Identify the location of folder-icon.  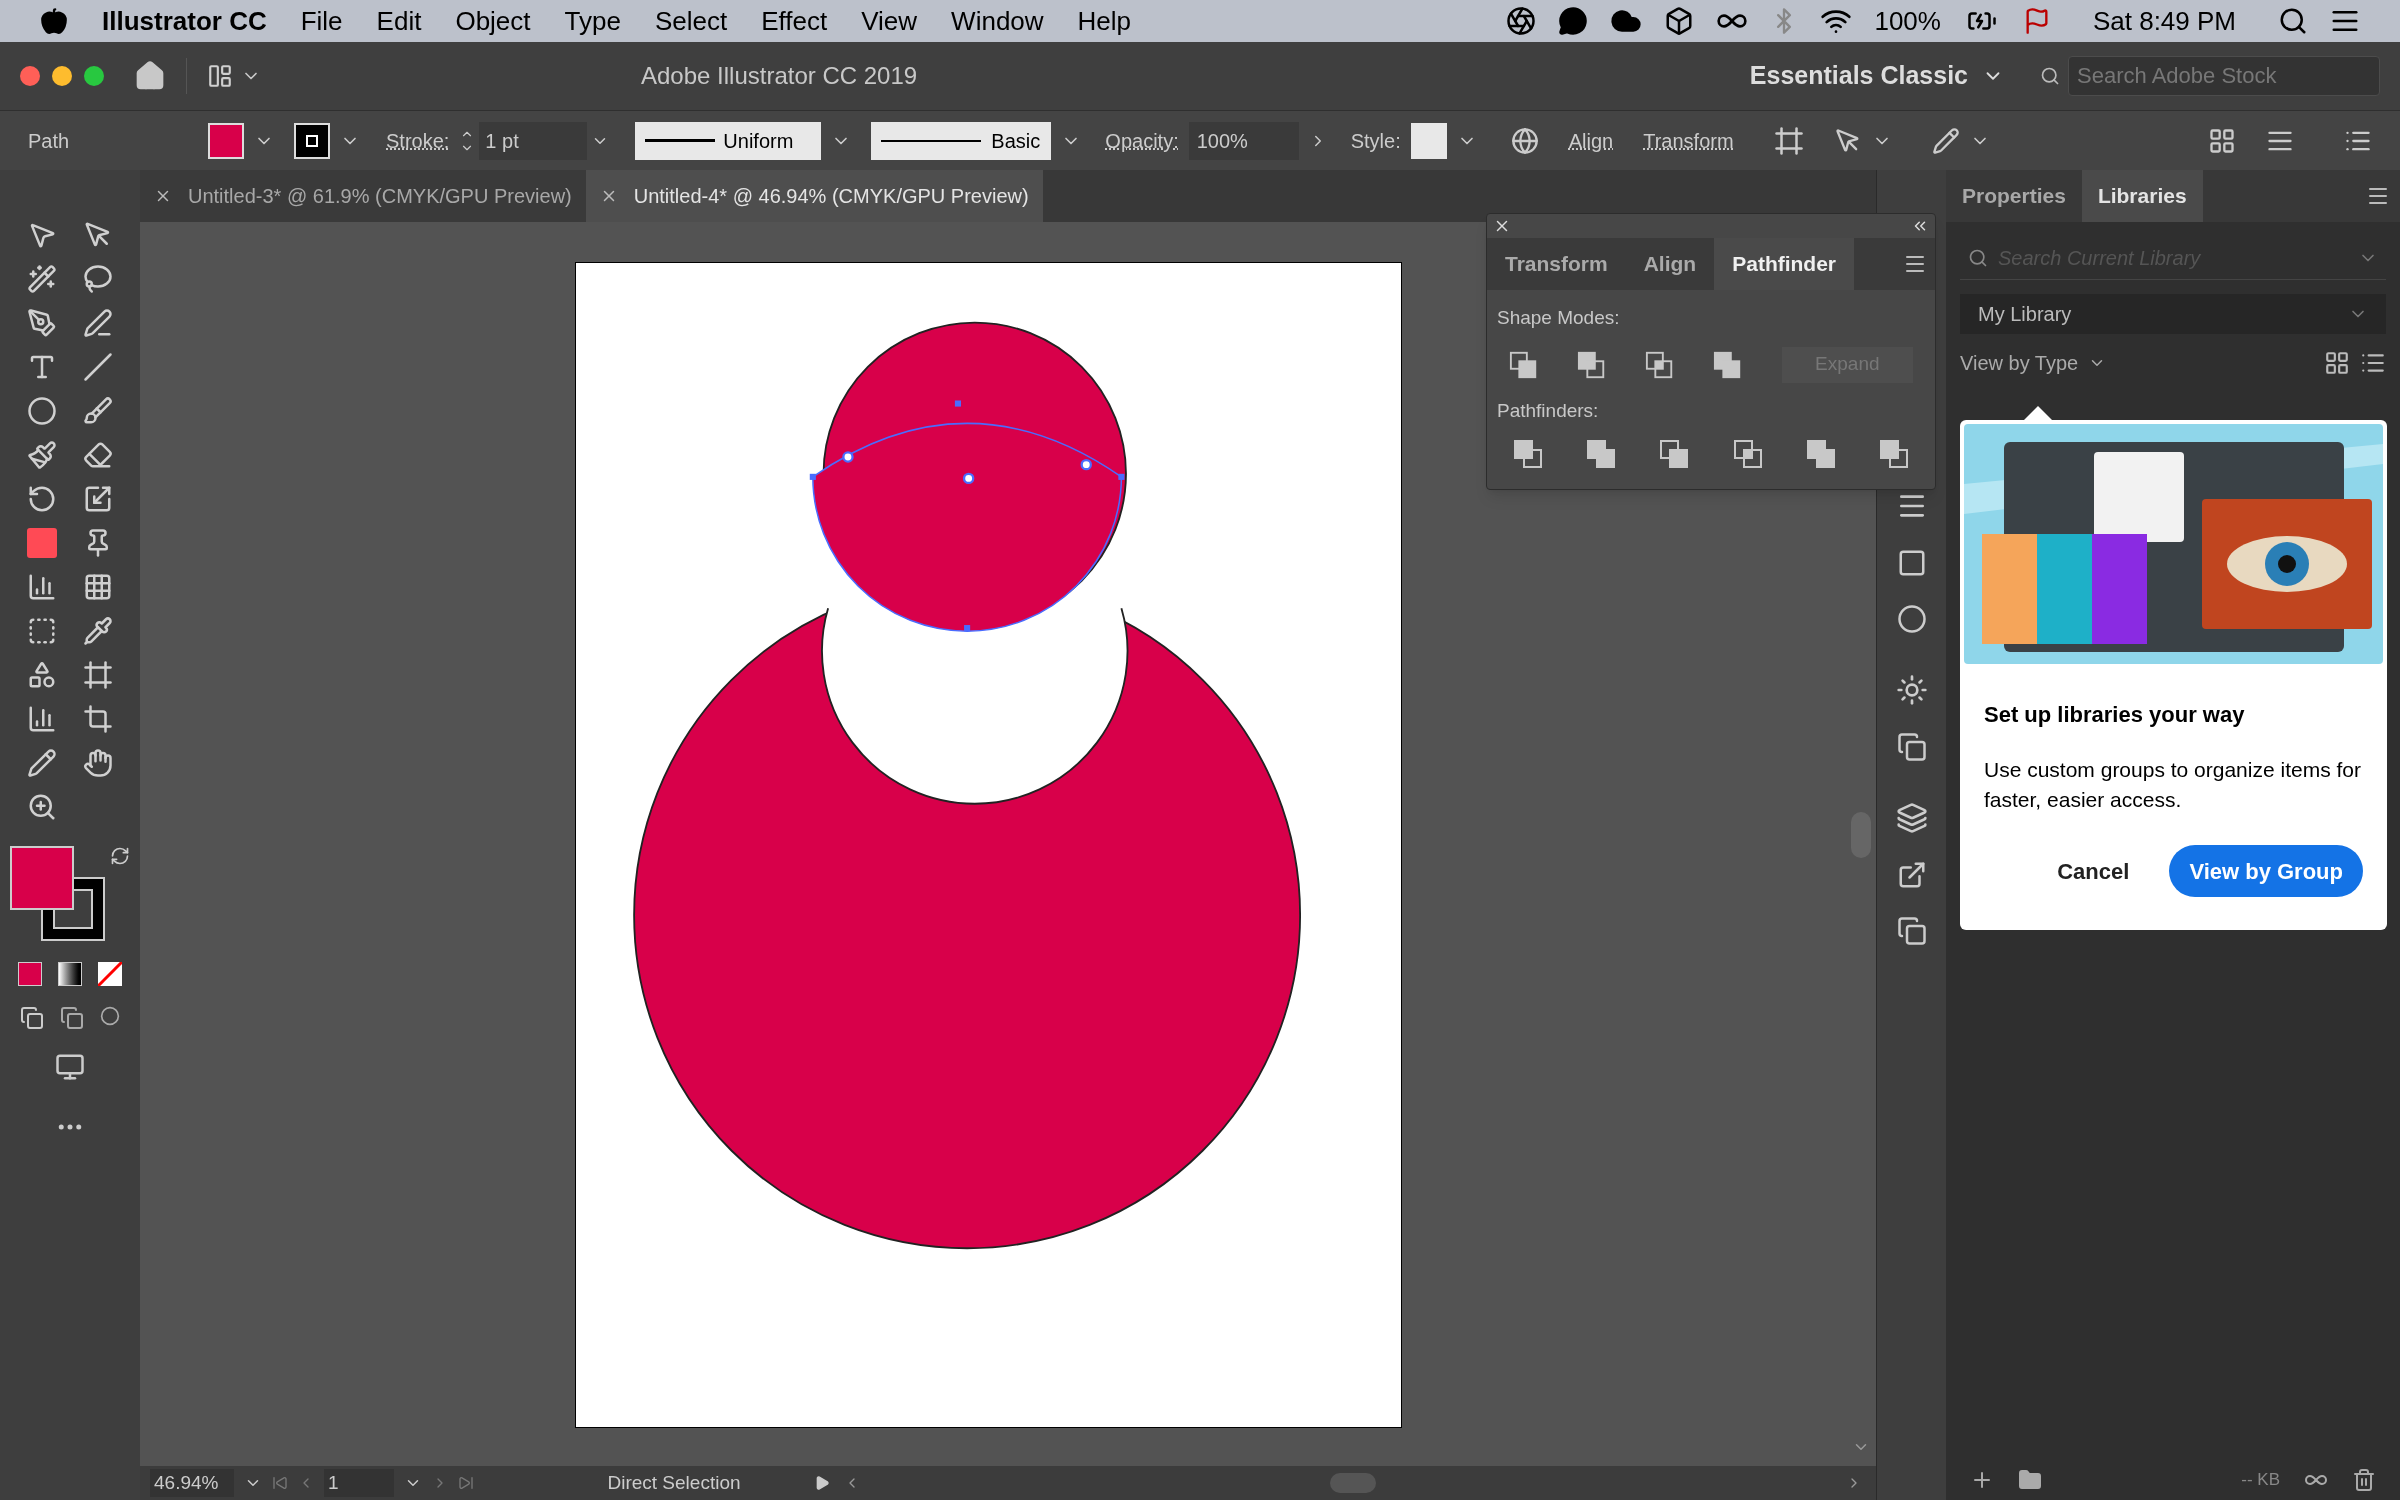
(2030, 1480).